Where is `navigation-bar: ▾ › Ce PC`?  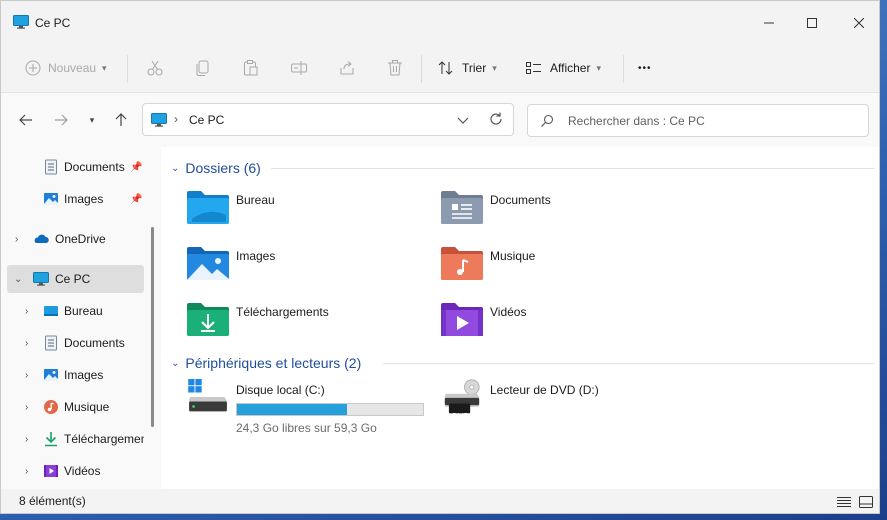 navigation-bar: ▾ › Ce PC is located at coordinates (440, 120).